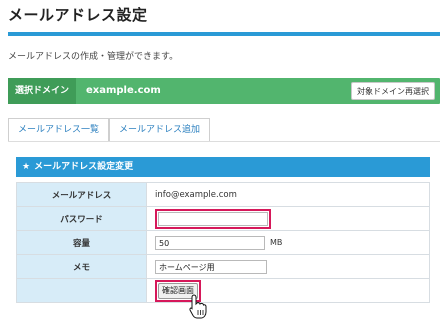 Image resolution: width=447 pixels, height=325 pixels. I want to click on domain-label: 選択ドメイン, so click(42, 91).